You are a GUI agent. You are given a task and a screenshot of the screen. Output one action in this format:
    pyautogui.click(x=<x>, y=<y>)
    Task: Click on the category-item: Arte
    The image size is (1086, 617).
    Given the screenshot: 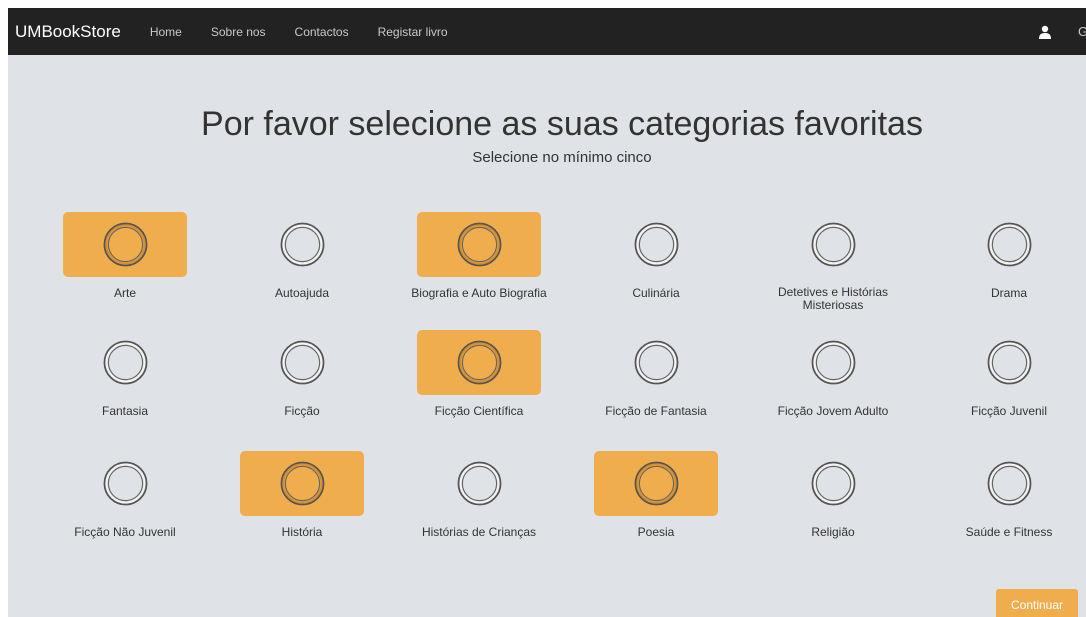 What is the action you would take?
    pyautogui.click(x=125, y=256)
    